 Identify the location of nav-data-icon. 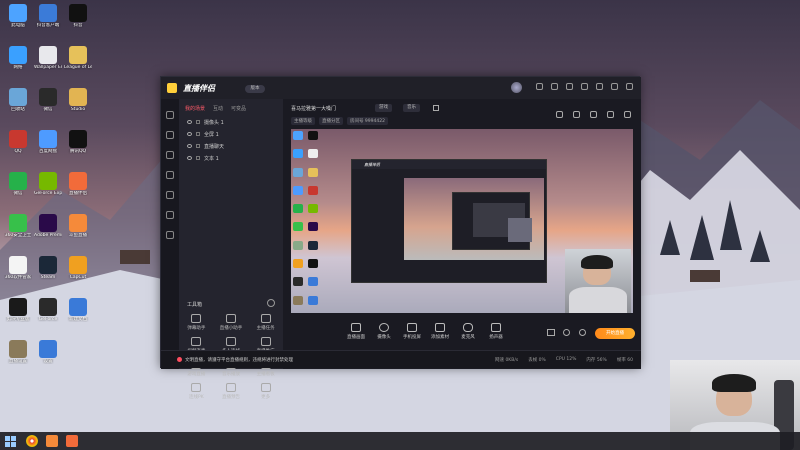
(170, 155).